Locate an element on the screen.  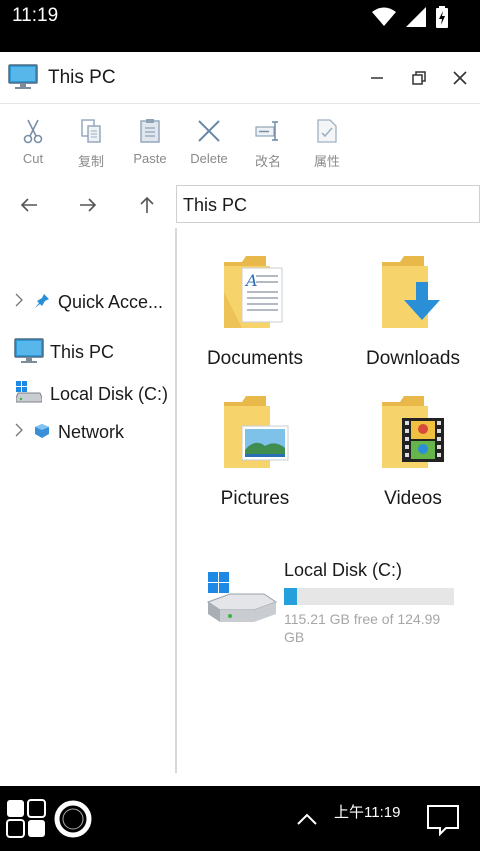
copy-icon is located at coordinates (91, 131).